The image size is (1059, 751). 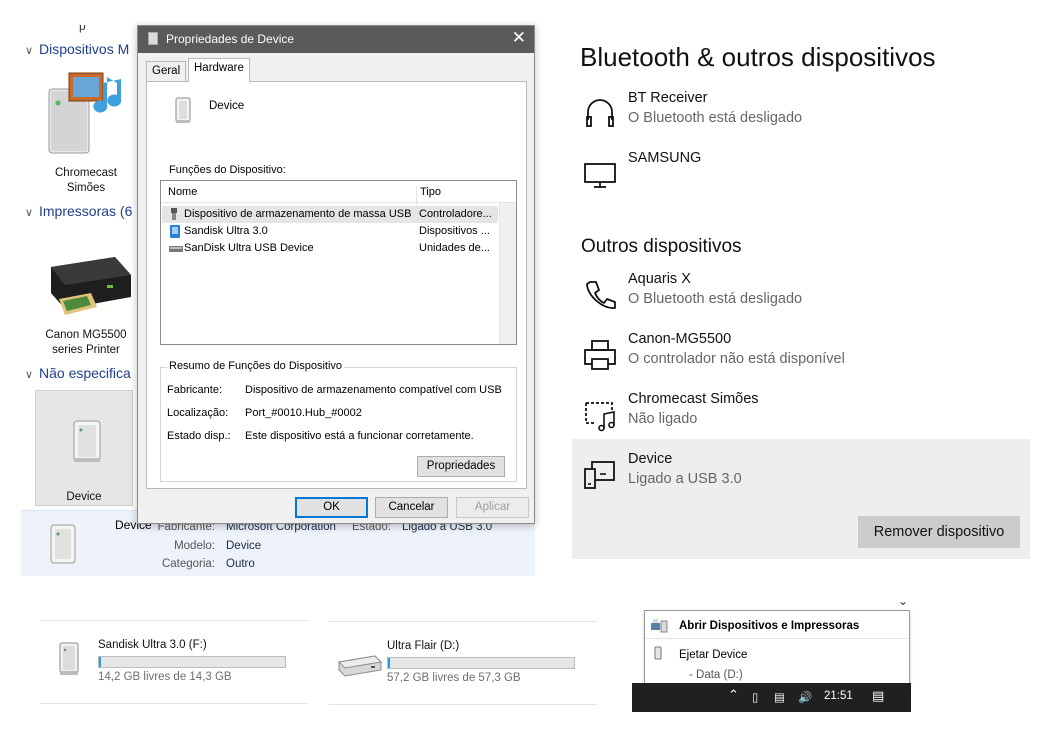 What do you see at coordinates (668, 98) in the screenshot?
I see `device-name: BT Receiver` at bounding box center [668, 98].